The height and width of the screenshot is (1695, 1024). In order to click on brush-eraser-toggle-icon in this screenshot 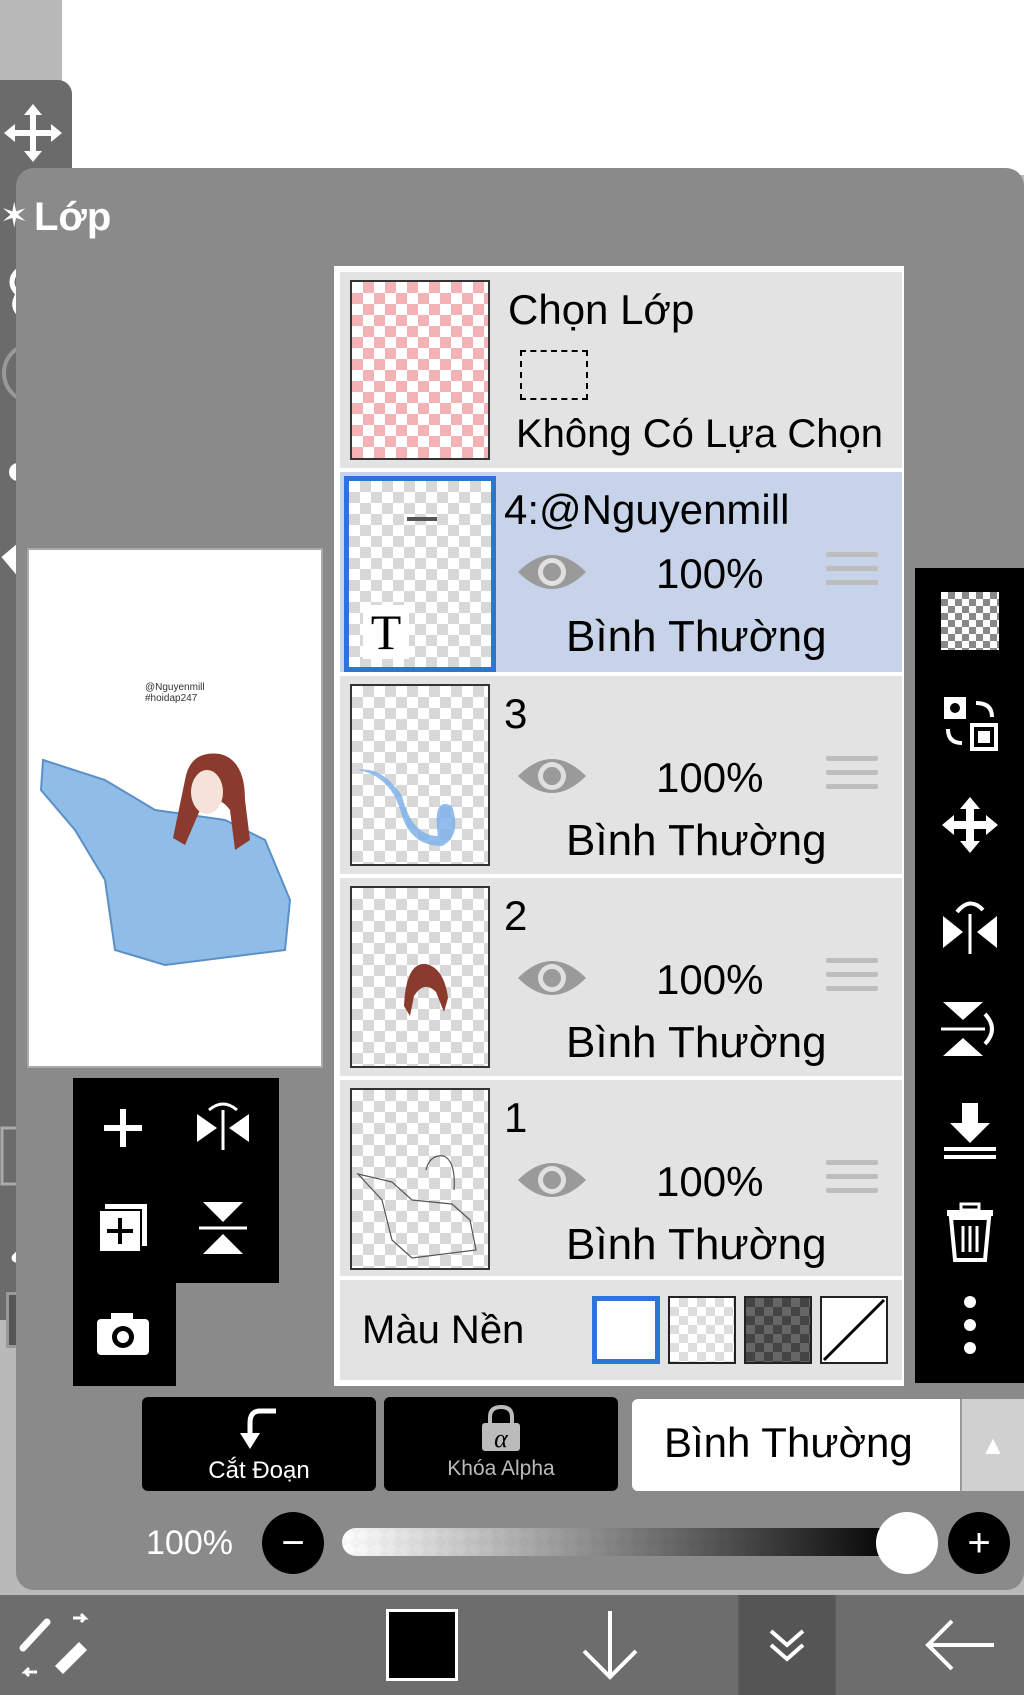, I will do `click(54, 1645)`.